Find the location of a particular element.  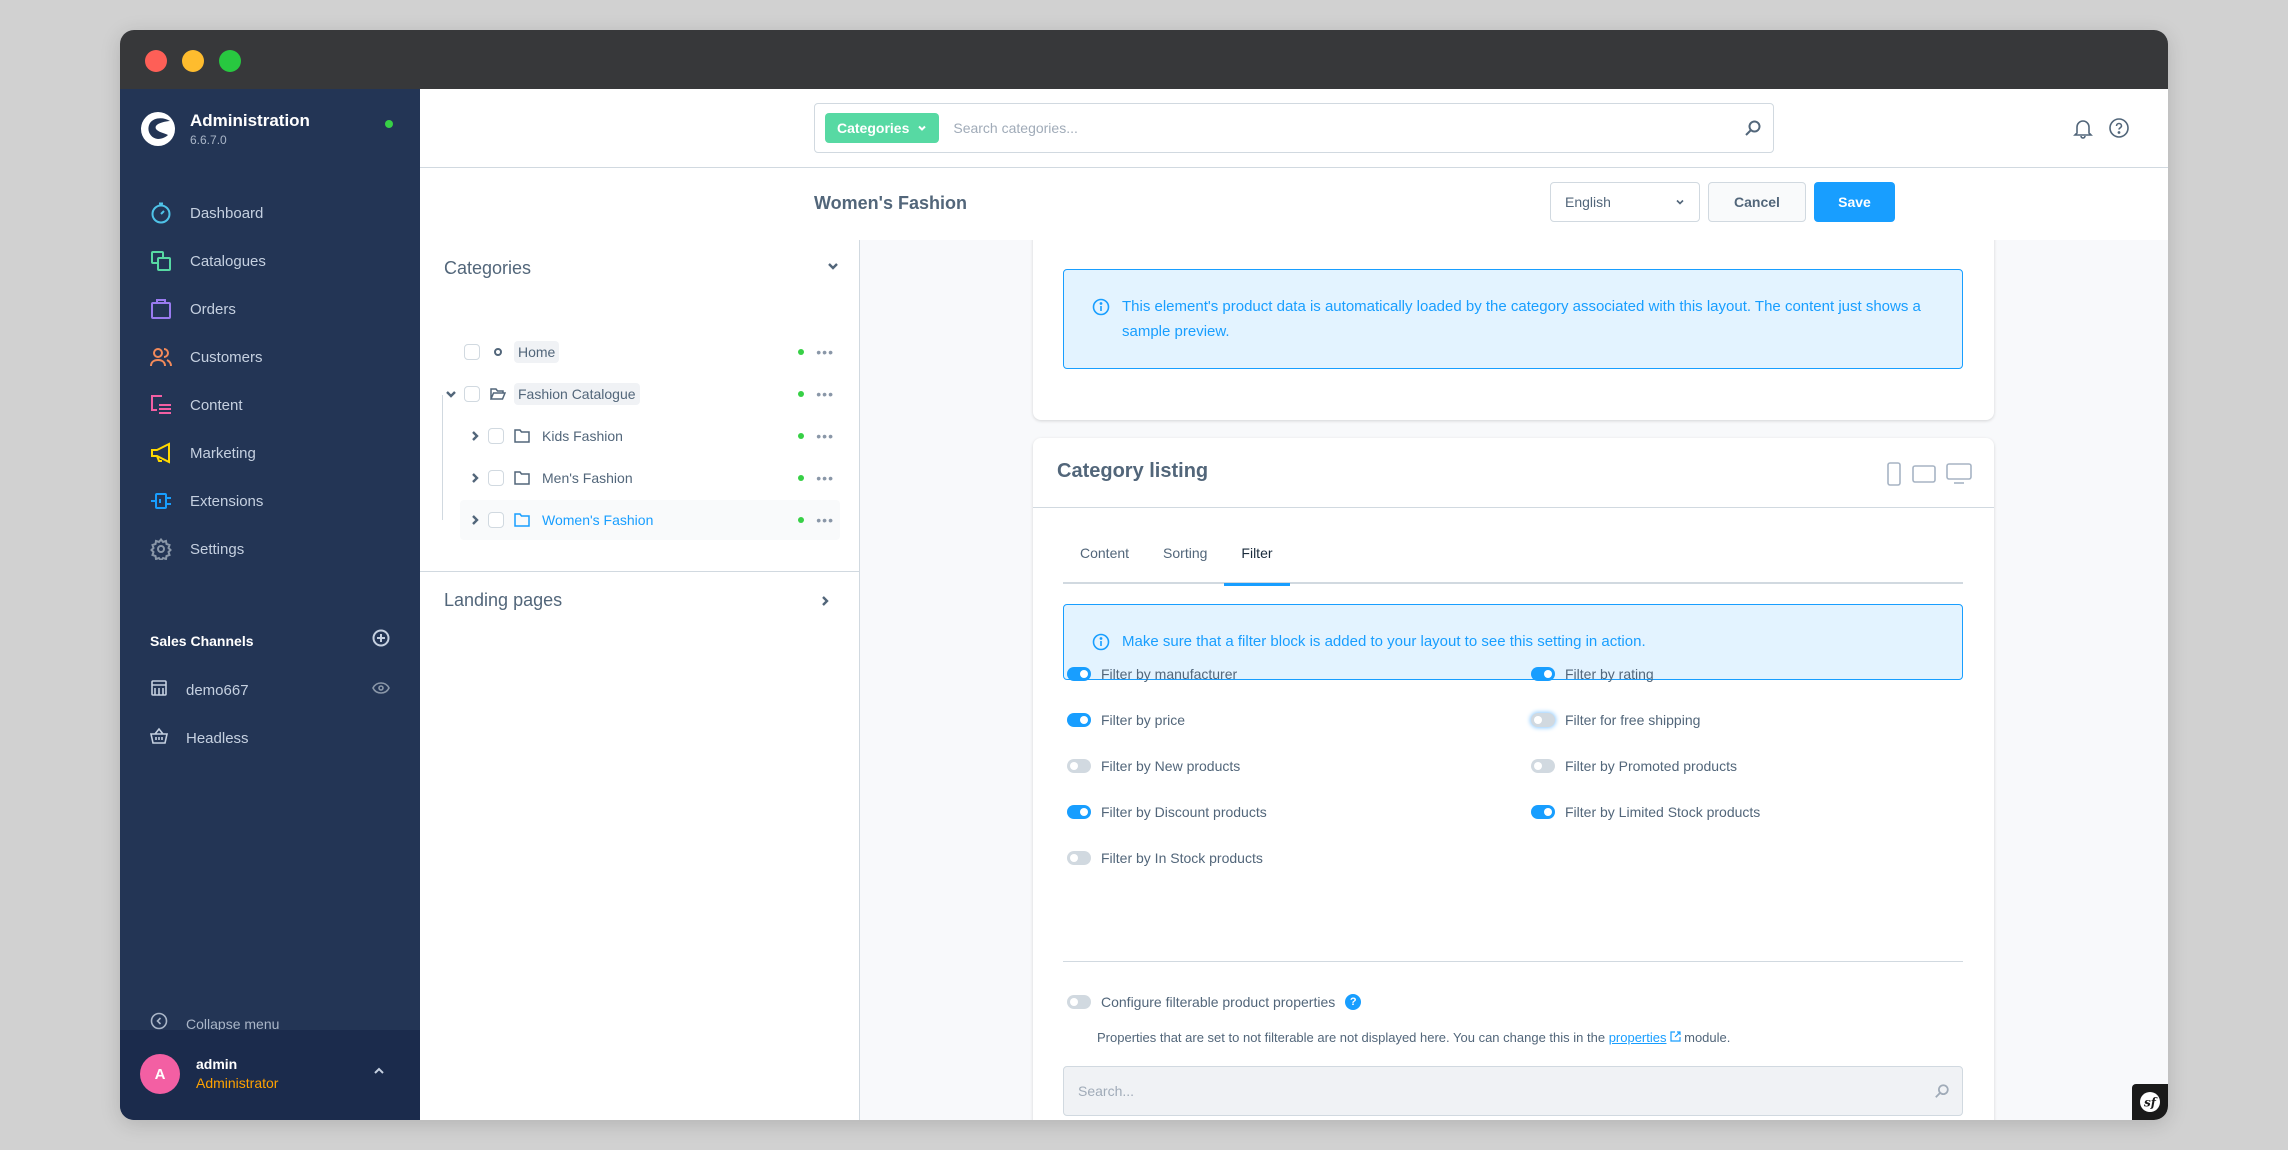

nav-item-customers: Customers is located at coordinates (270, 357).